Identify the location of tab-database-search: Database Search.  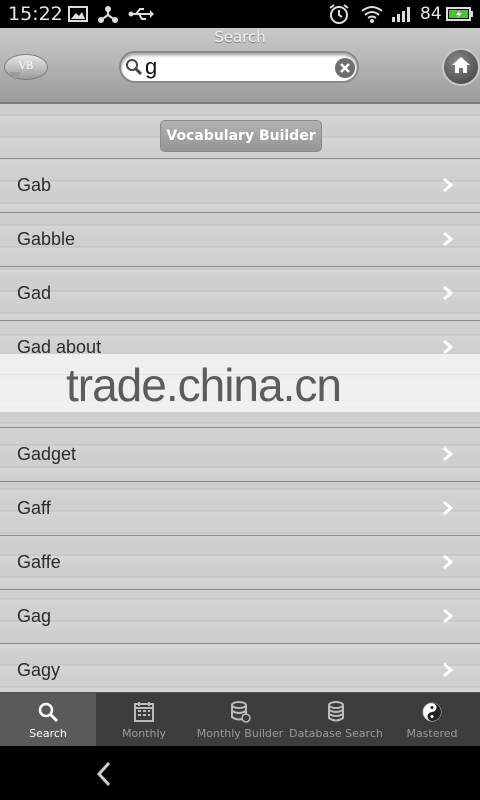
(336, 720).